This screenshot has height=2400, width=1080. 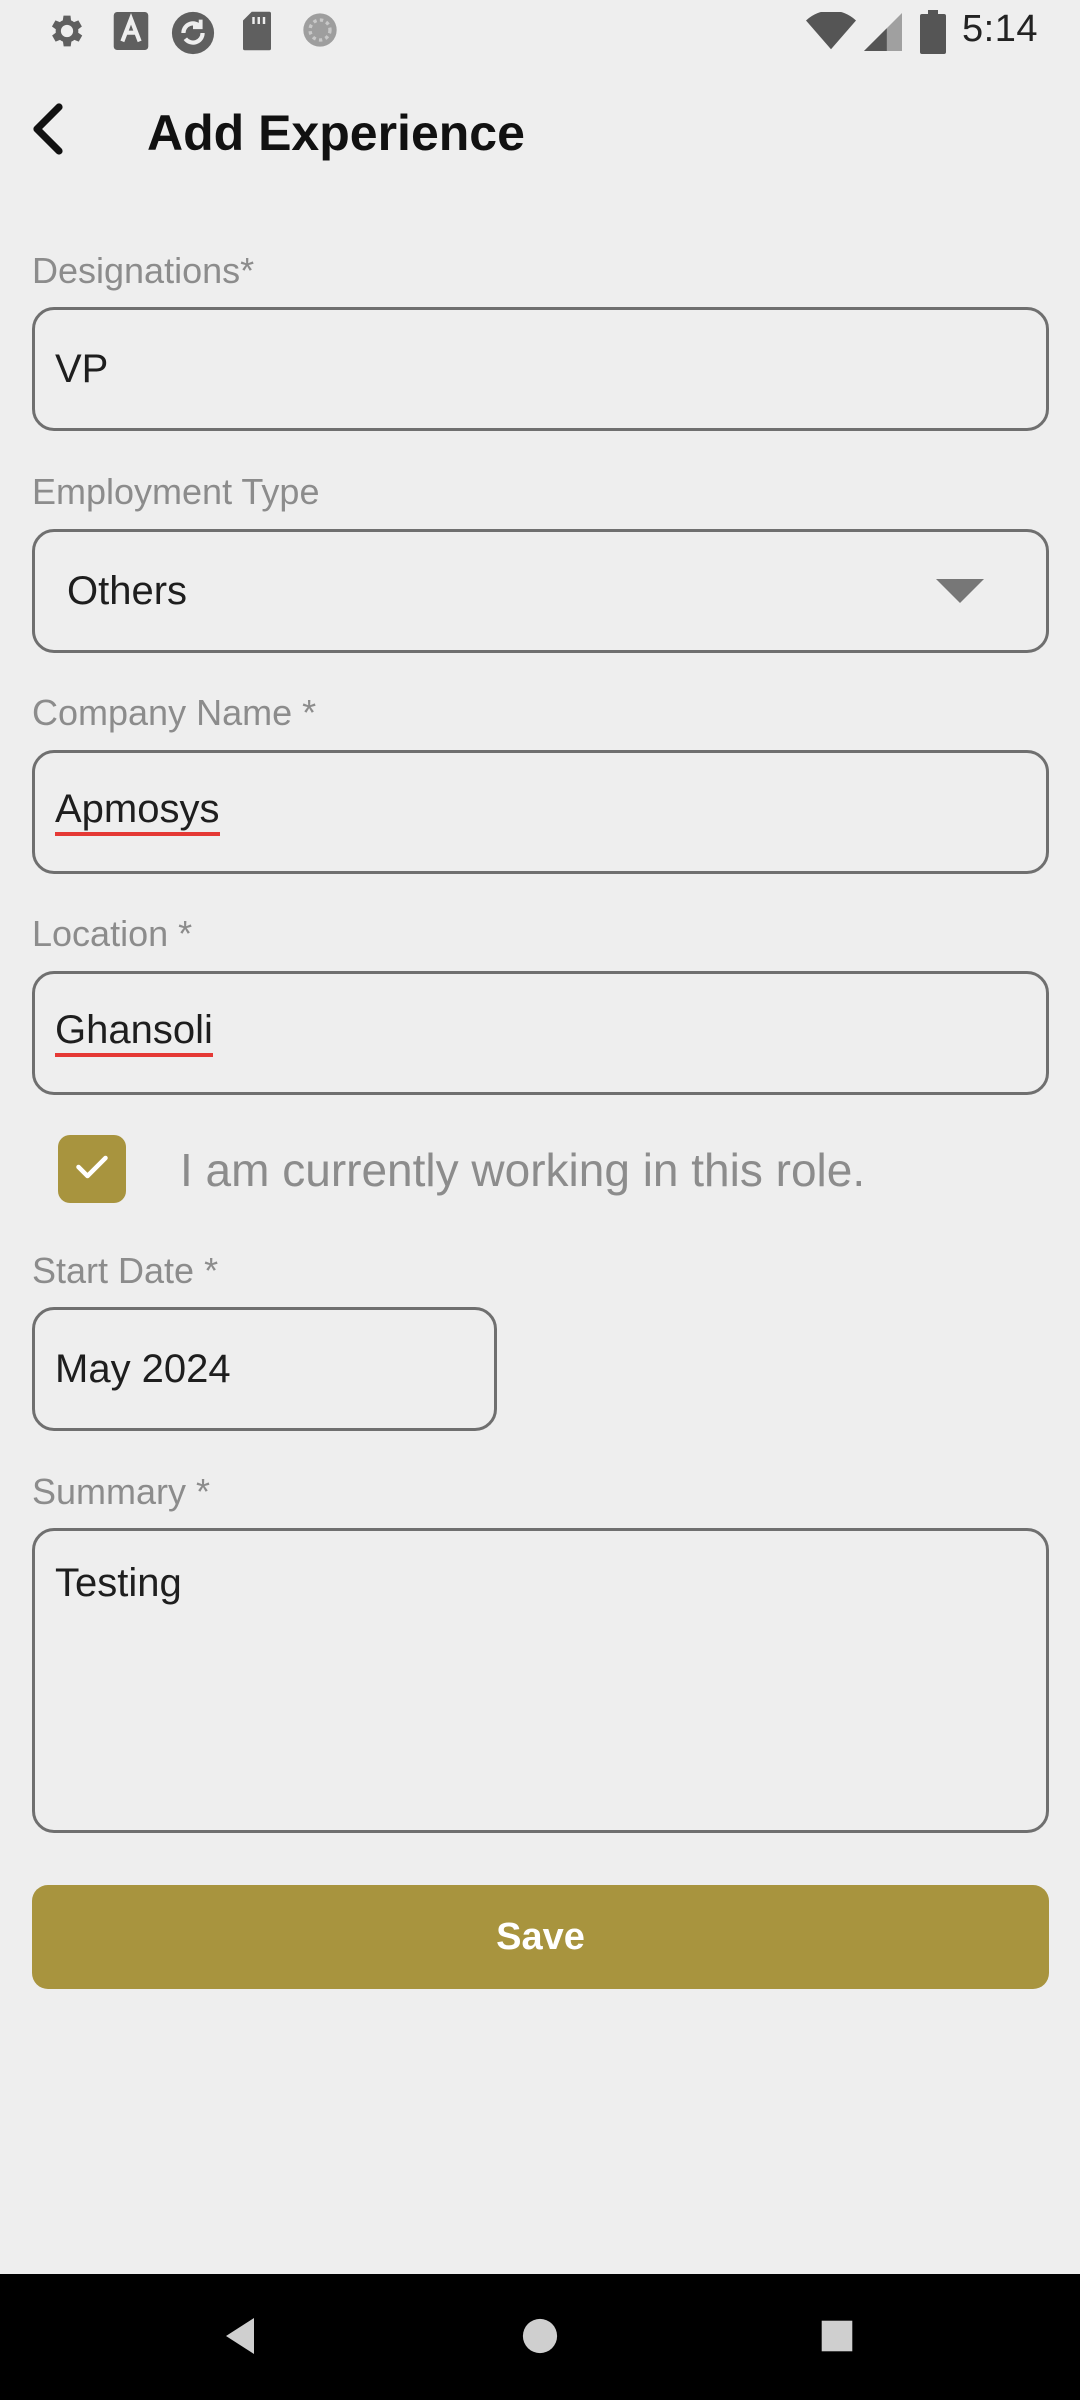 What do you see at coordinates (336, 133) in the screenshot?
I see `page-title: Add Experience` at bounding box center [336, 133].